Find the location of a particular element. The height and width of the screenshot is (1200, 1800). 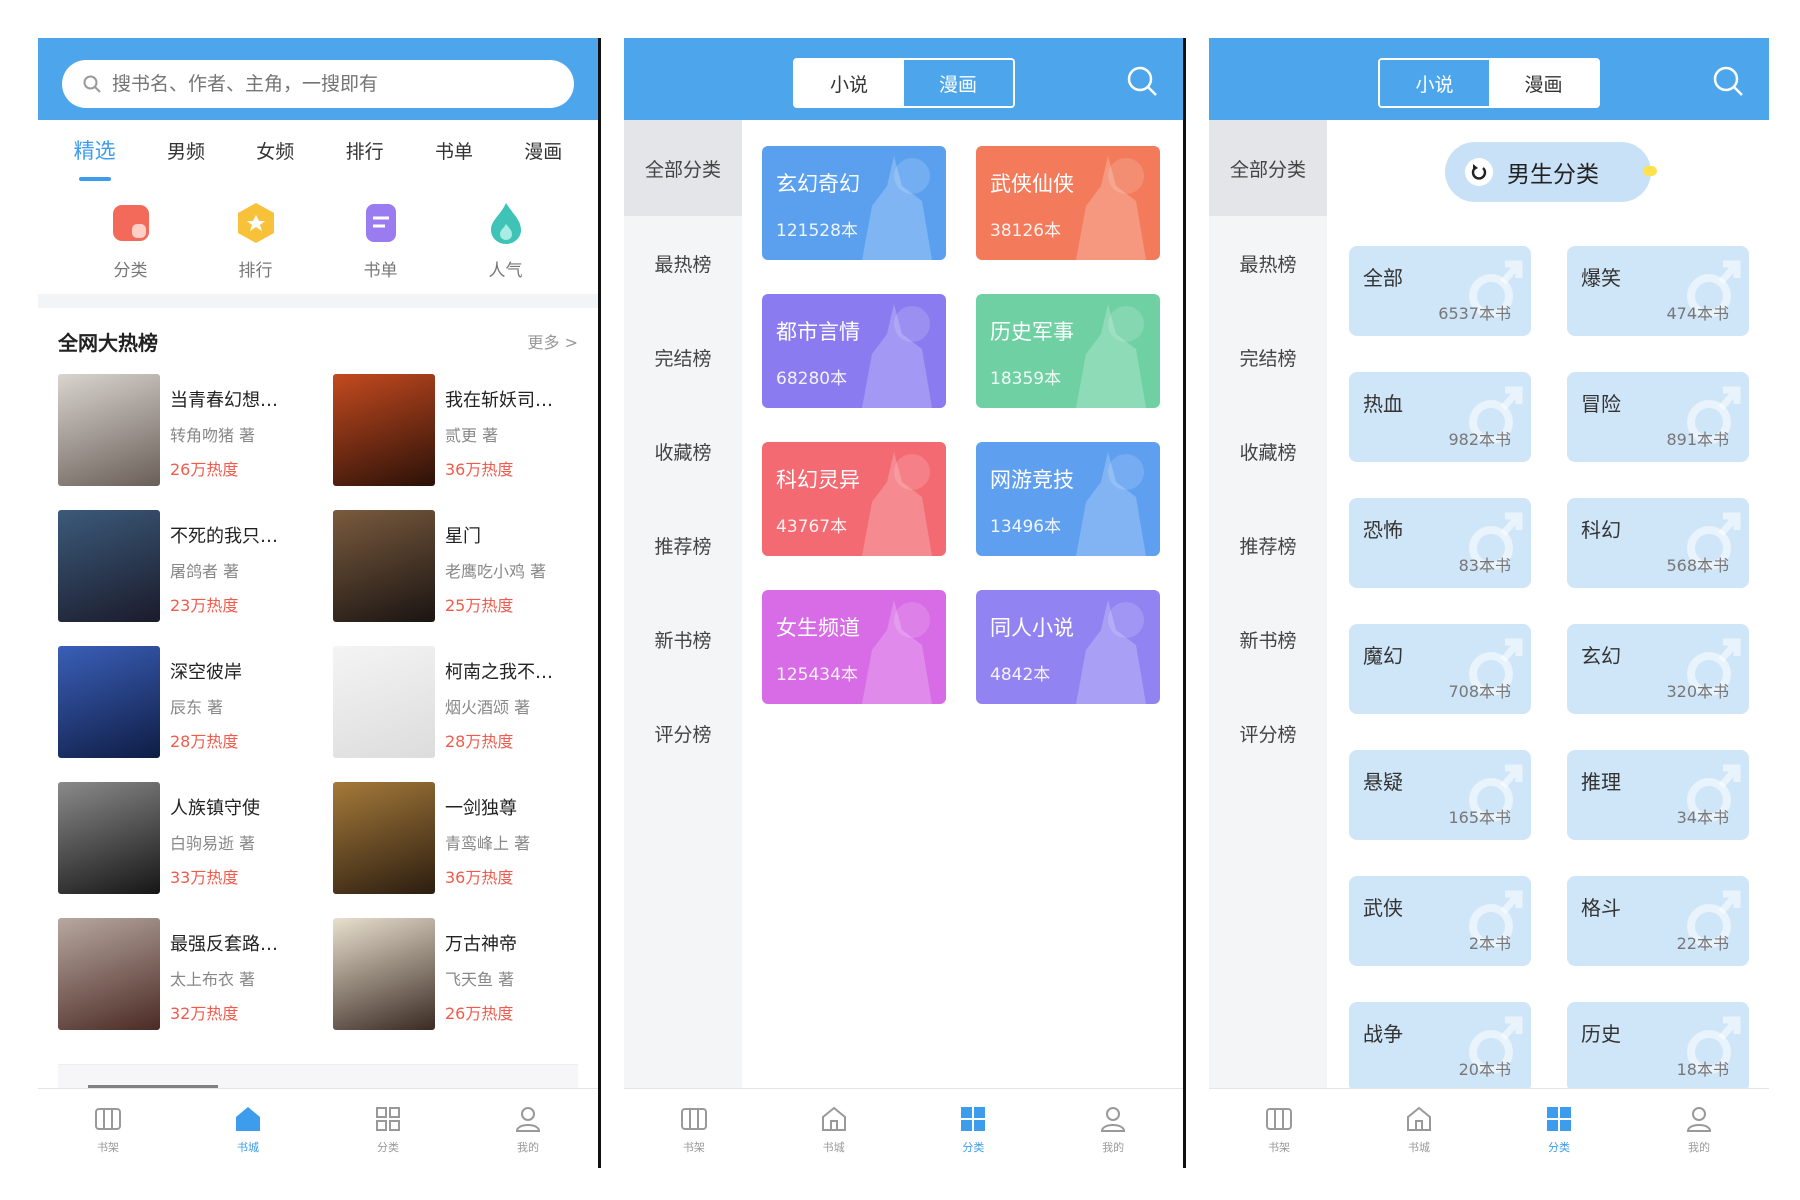

subcategory-card: 科幻 568本书 is located at coordinates (1658, 543).